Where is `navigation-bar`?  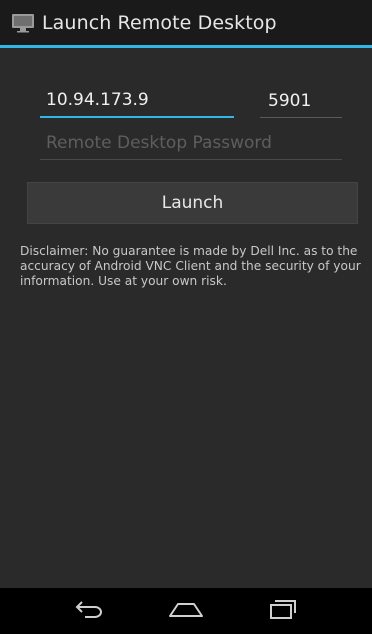 navigation-bar is located at coordinates (186, 611).